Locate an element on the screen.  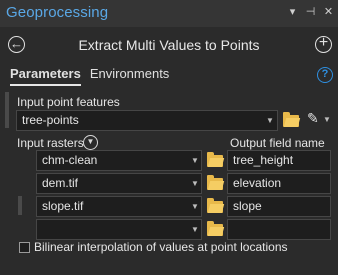
tool-header: ← Extract Multi Values to Points + is located at coordinates (169, 46).